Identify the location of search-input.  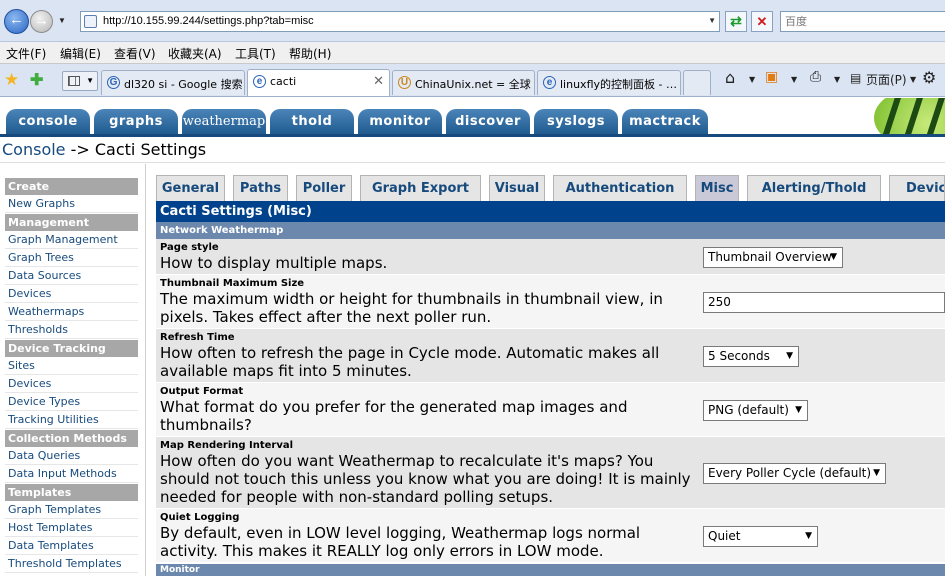
(863, 21).